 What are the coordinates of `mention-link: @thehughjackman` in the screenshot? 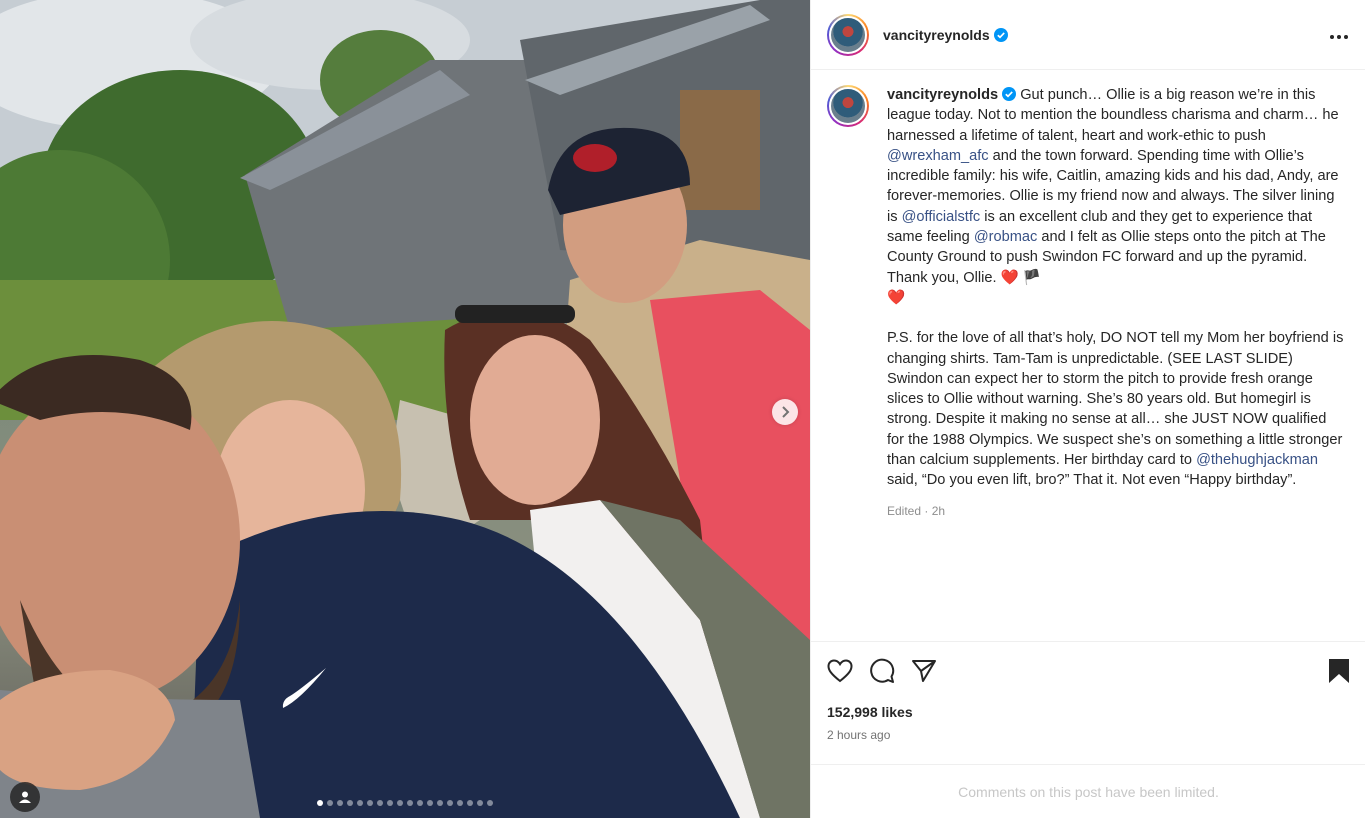 It's located at (1257, 460).